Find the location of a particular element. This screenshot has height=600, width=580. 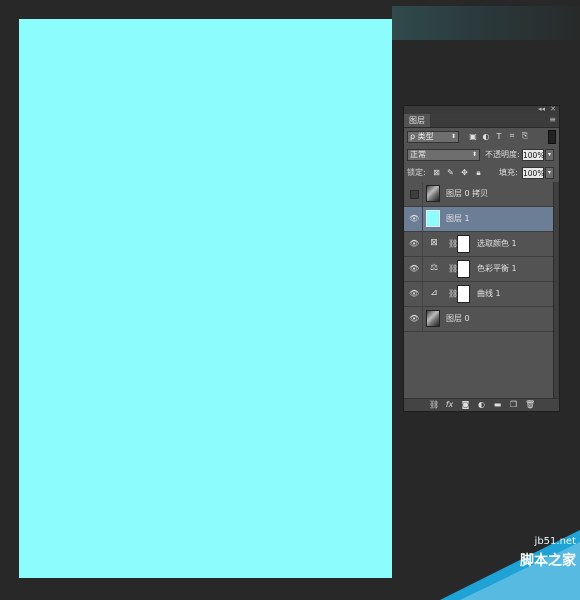

tab-layers: 图层 is located at coordinates (417, 120).